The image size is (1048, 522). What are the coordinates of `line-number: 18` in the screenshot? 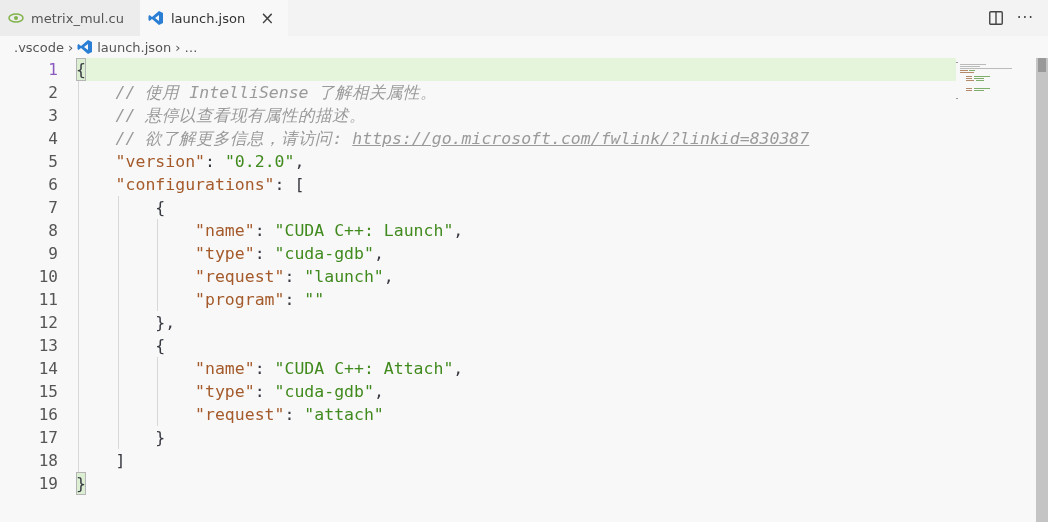 It's located at (47, 461).